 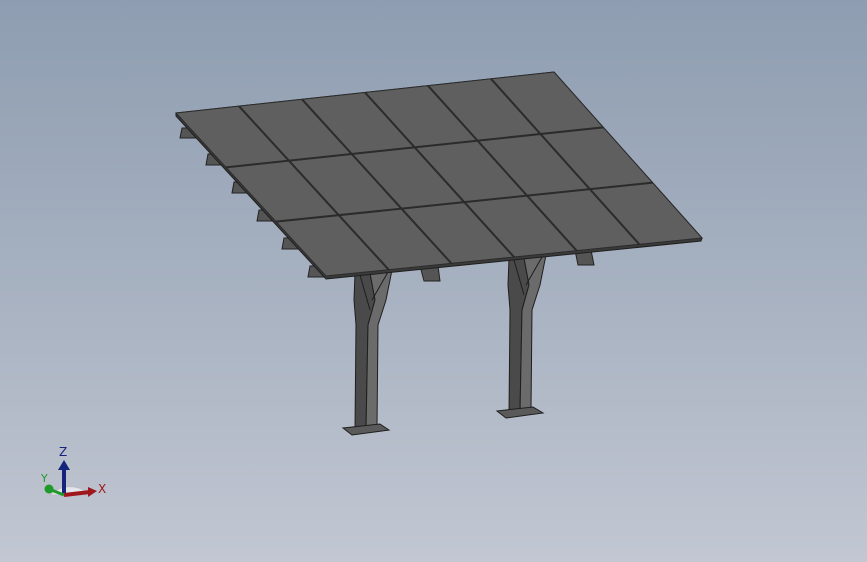 I want to click on triad-graphic, so click(x=70, y=478).